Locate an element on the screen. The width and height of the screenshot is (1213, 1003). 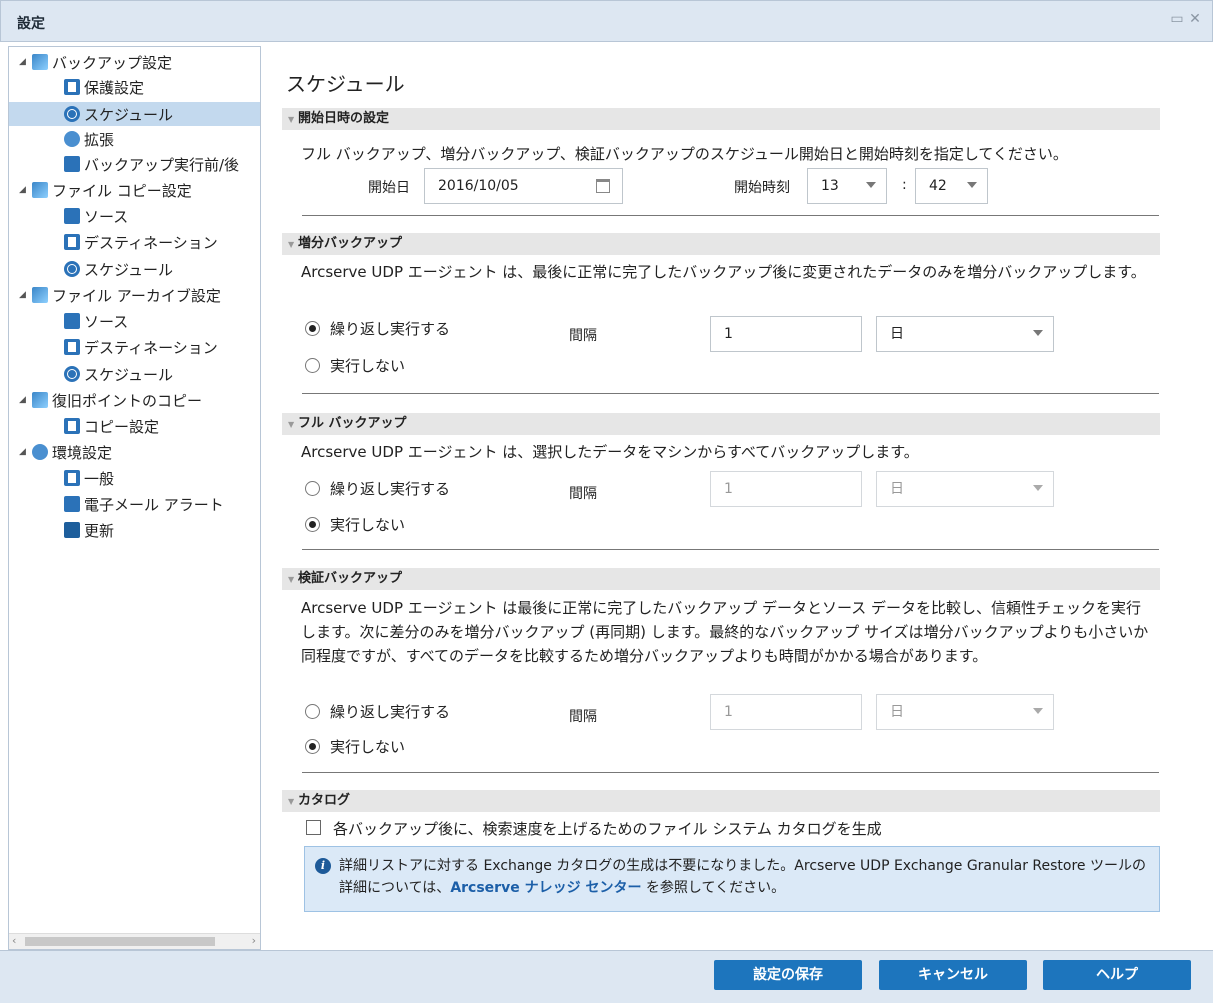
start-date-label: 開始日 is located at coordinates (389, 188).